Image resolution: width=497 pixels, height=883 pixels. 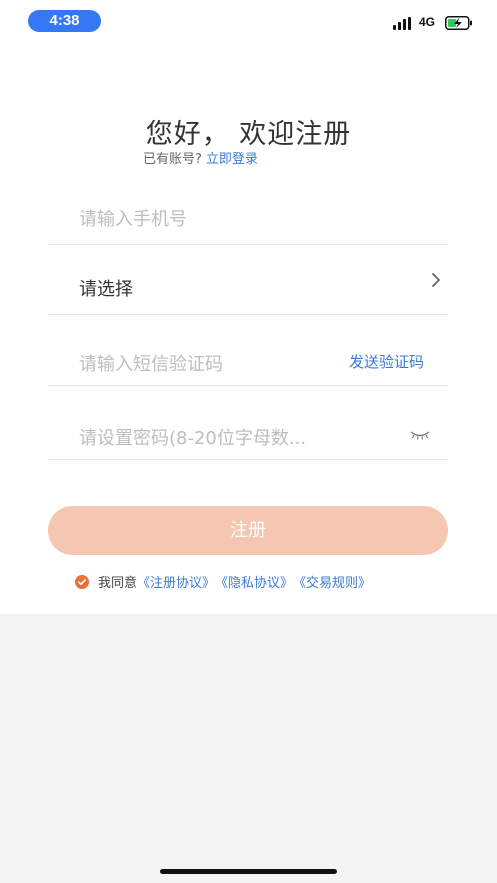 I want to click on privacy-protocol-link: 《隐私协议》, so click(x=254, y=581).